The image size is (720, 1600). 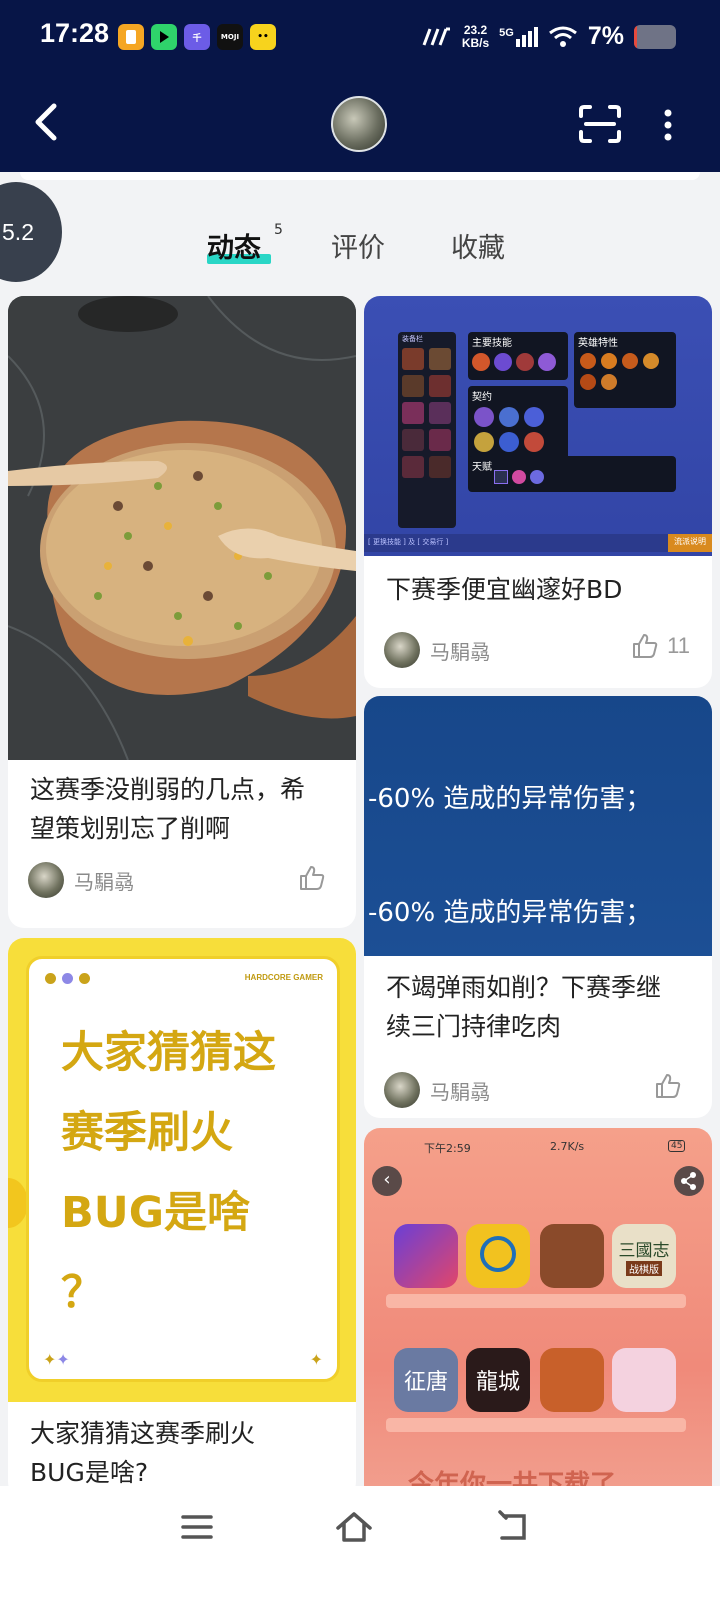 I want to click on back-arrow-icon, so click(x=48, y=122).